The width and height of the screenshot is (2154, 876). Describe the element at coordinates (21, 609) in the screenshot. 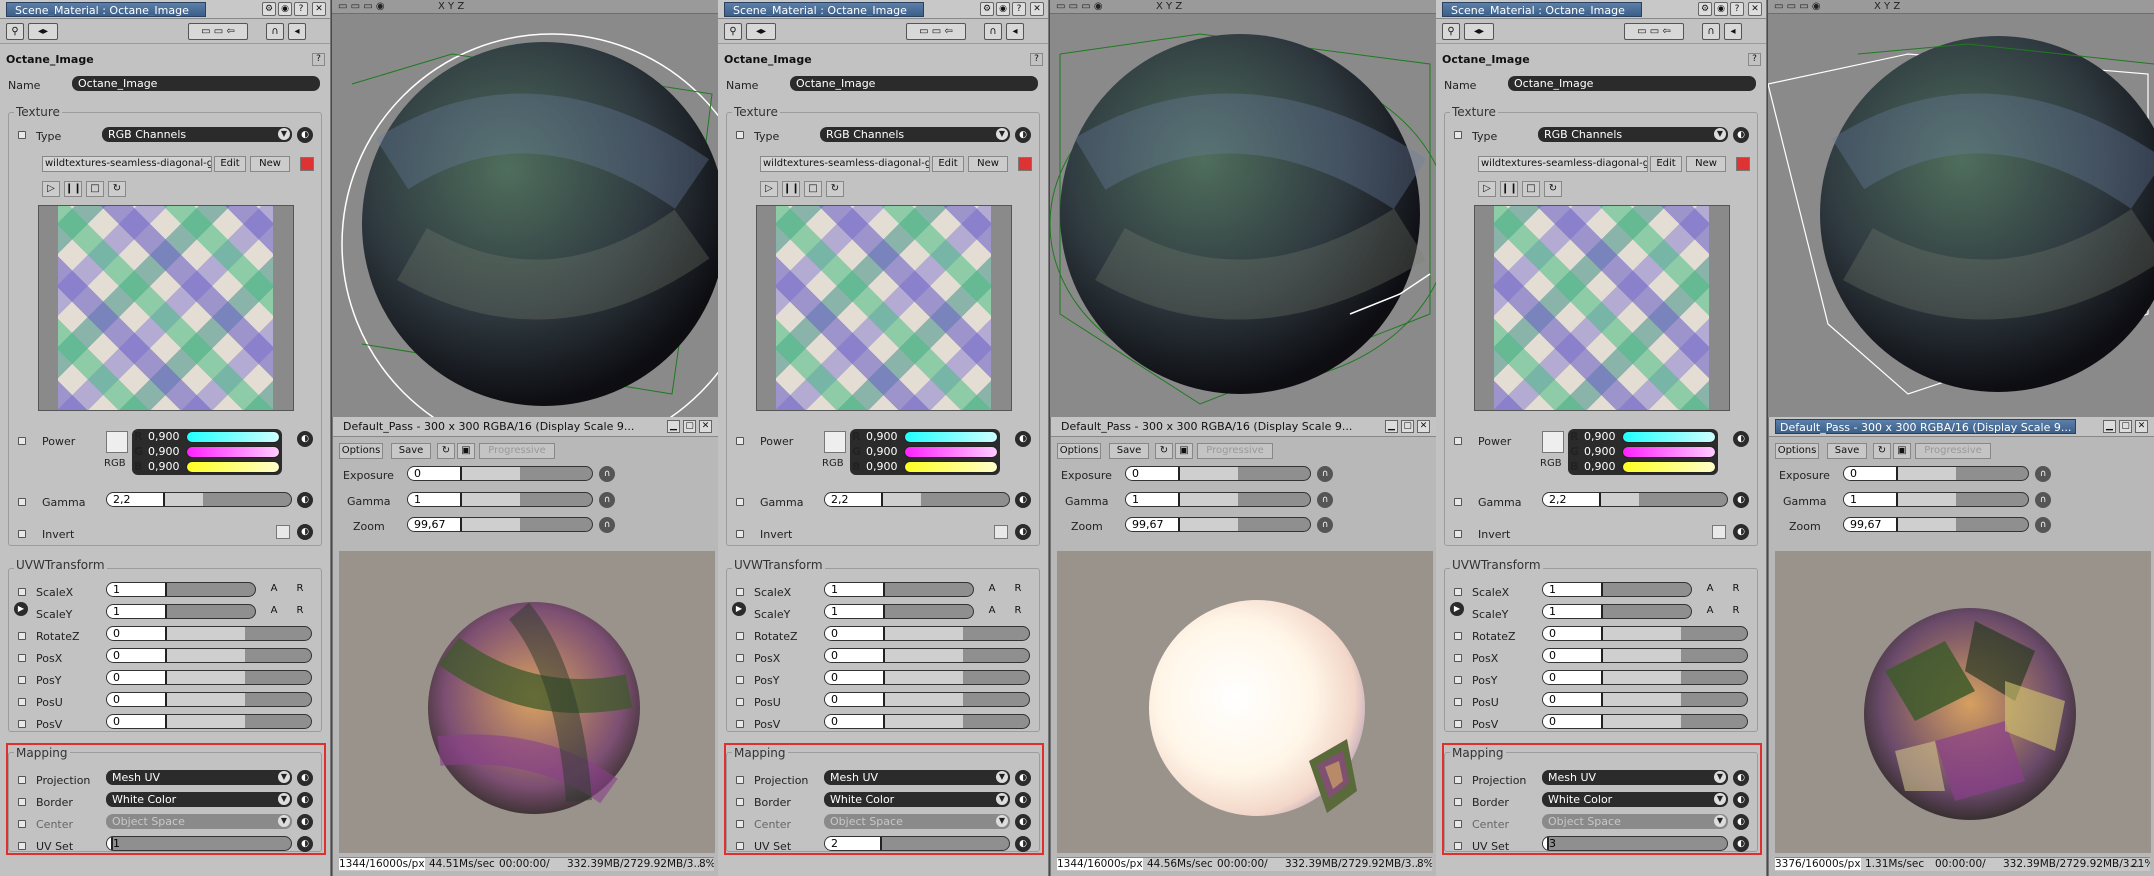

I see `scaley-arrow-icon: ▶` at that location.